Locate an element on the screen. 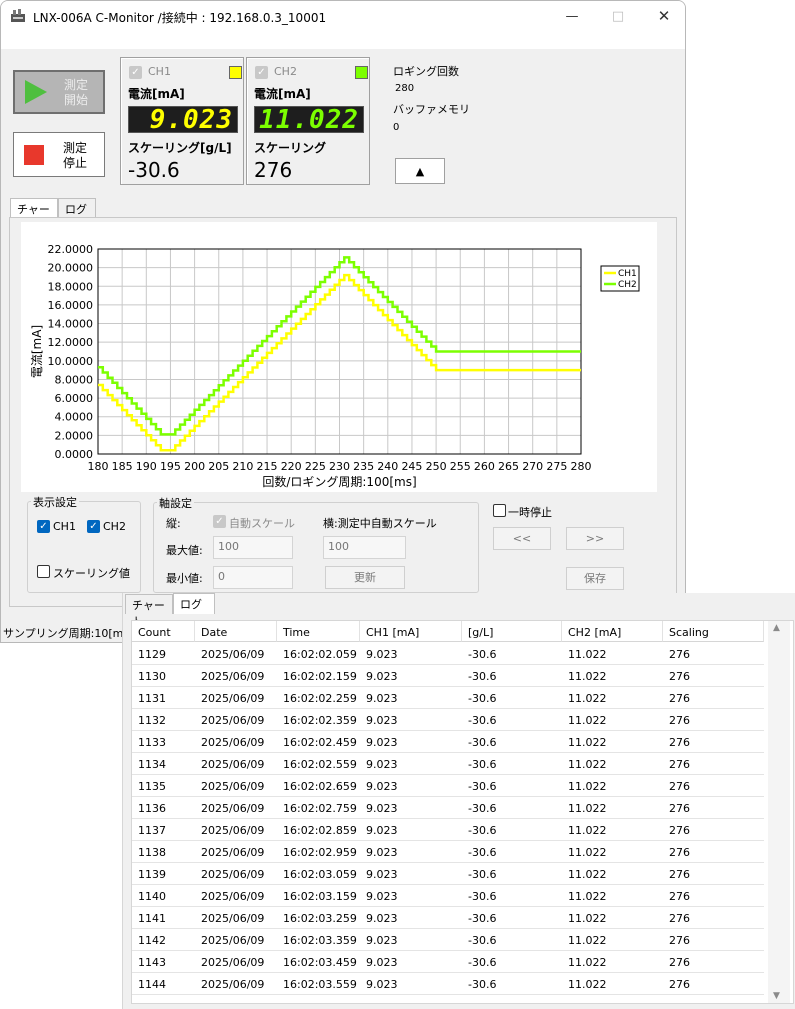 This screenshot has width=795, height=1009. horizontal-range-input: 100 is located at coordinates (364, 547).